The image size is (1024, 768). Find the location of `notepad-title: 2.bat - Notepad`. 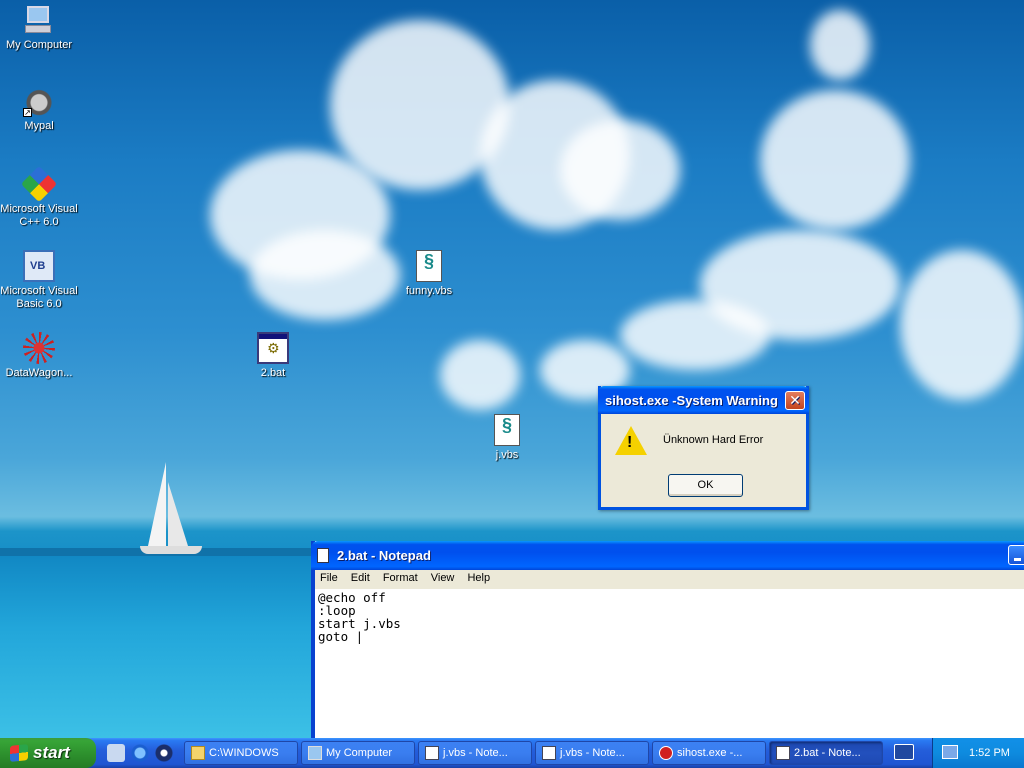

notepad-title: 2.bat - Notepad is located at coordinates (384, 555).